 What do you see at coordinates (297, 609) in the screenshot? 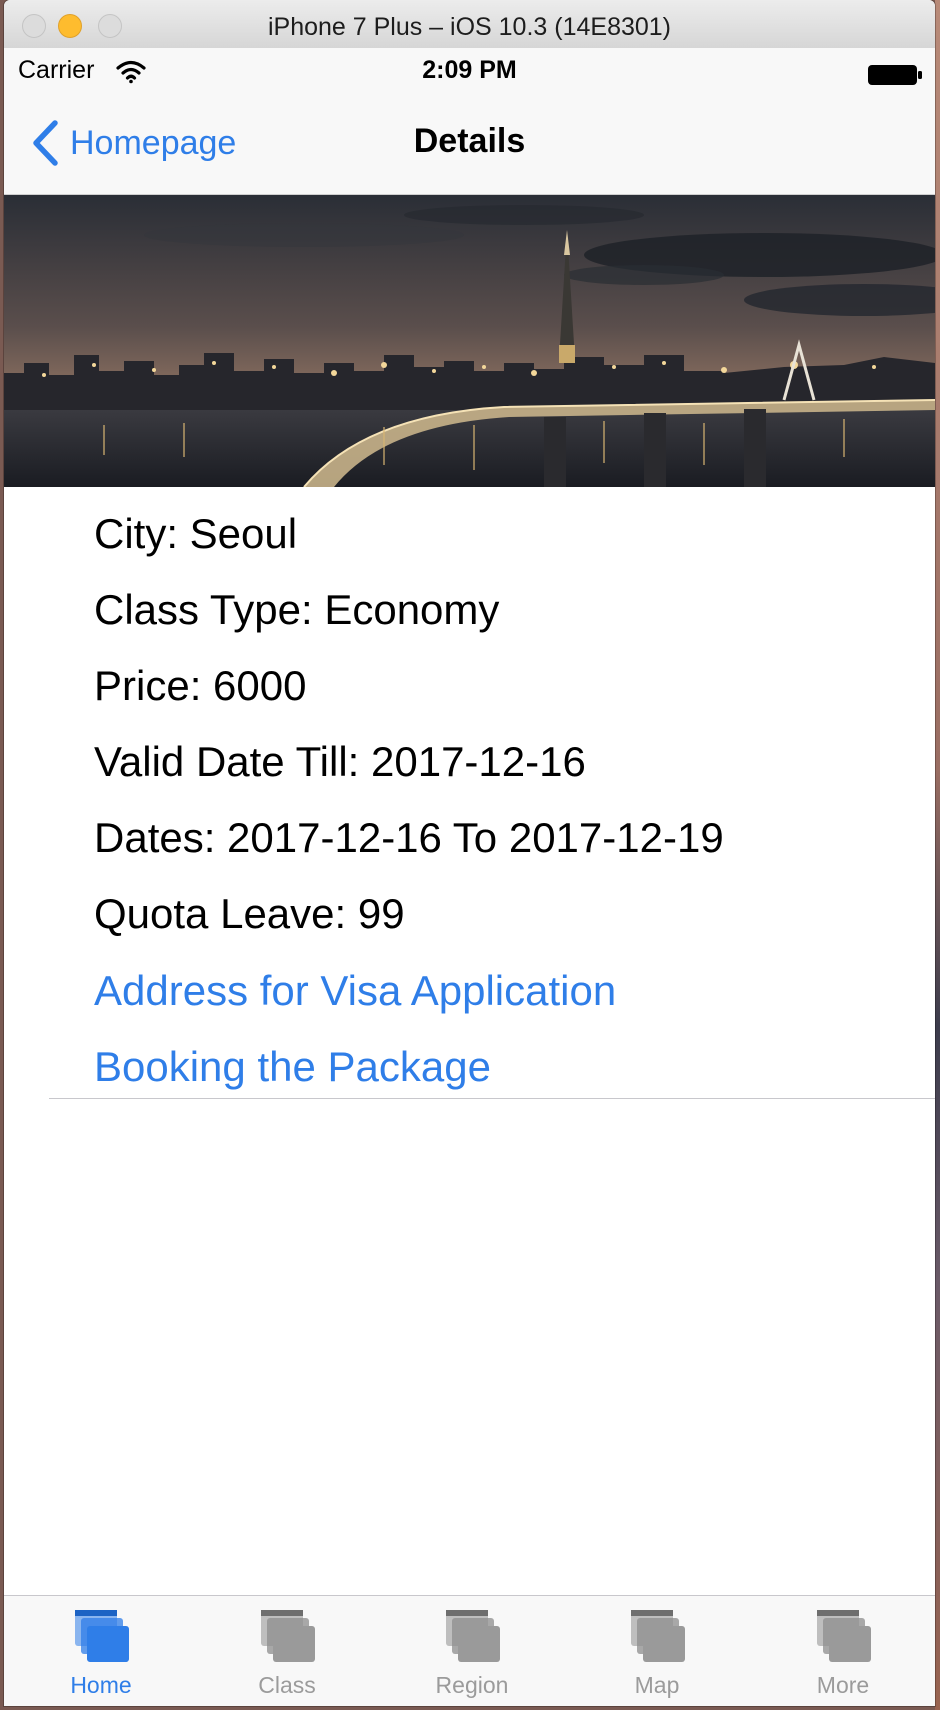
I see `class-type-label: Class Type: Economy` at bounding box center [297, 609].